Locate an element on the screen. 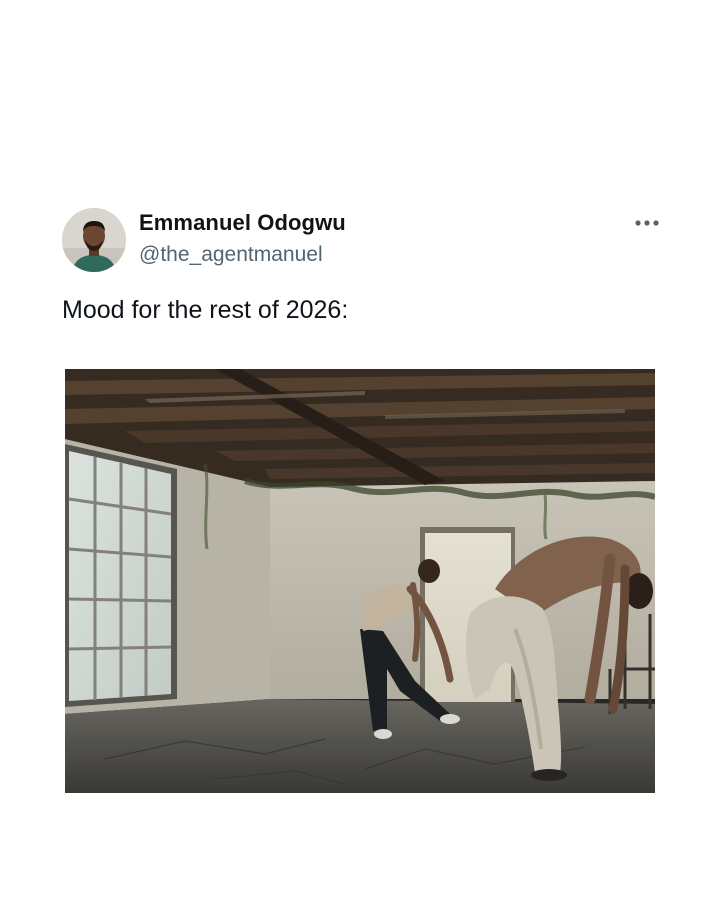  author-avatar is located at coordinates (94, 240).